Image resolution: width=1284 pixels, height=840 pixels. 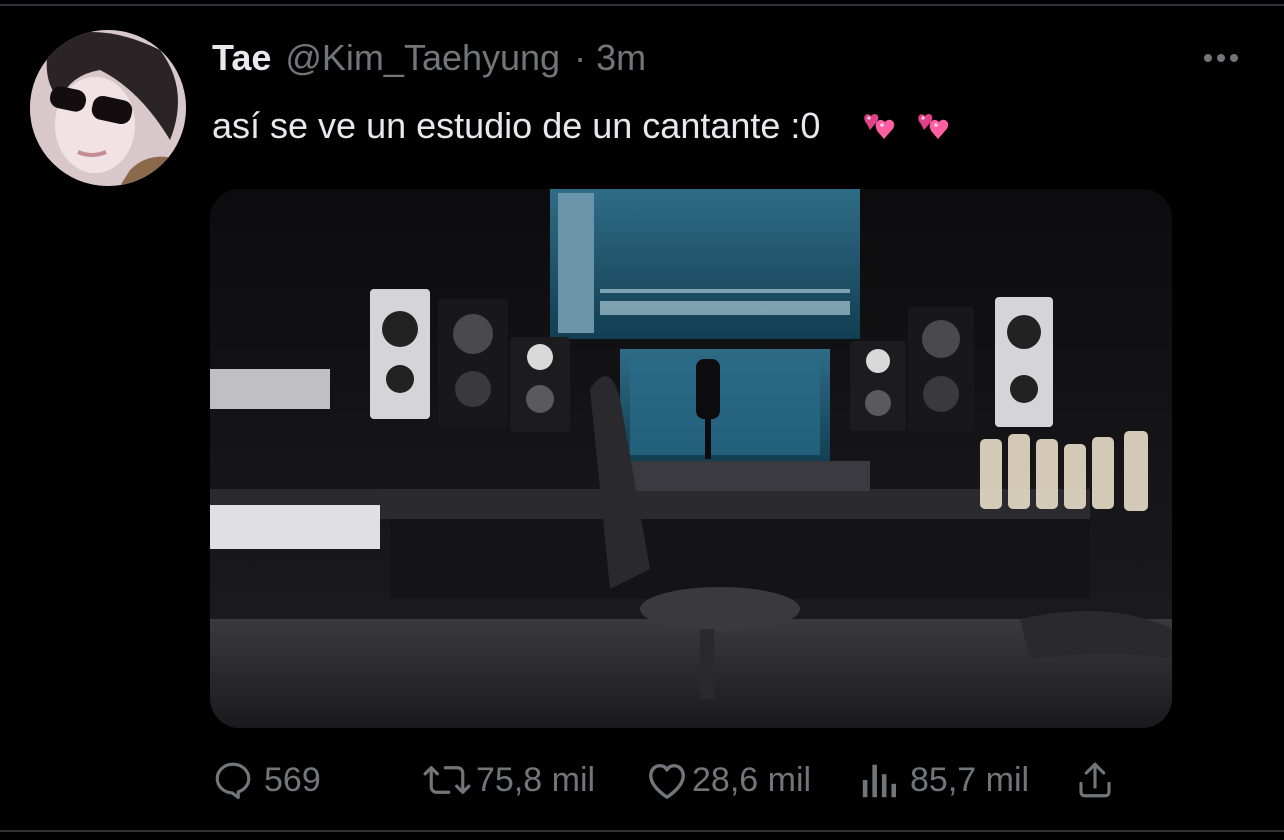 What do you see at coordinates (642, 5) in the screenshot?
I see `divider-top` at bounding box center [642, 5].